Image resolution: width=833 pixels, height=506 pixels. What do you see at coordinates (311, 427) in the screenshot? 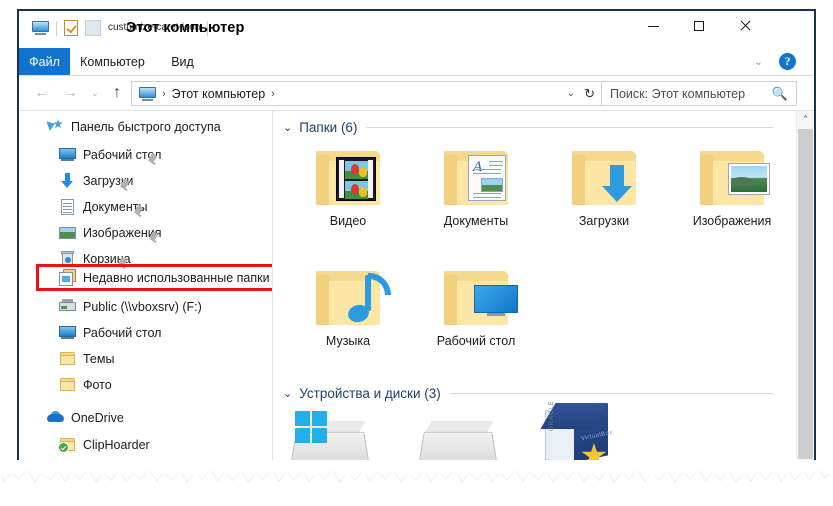
I see `windows-logo-icon` at bounding box center [311, 427].